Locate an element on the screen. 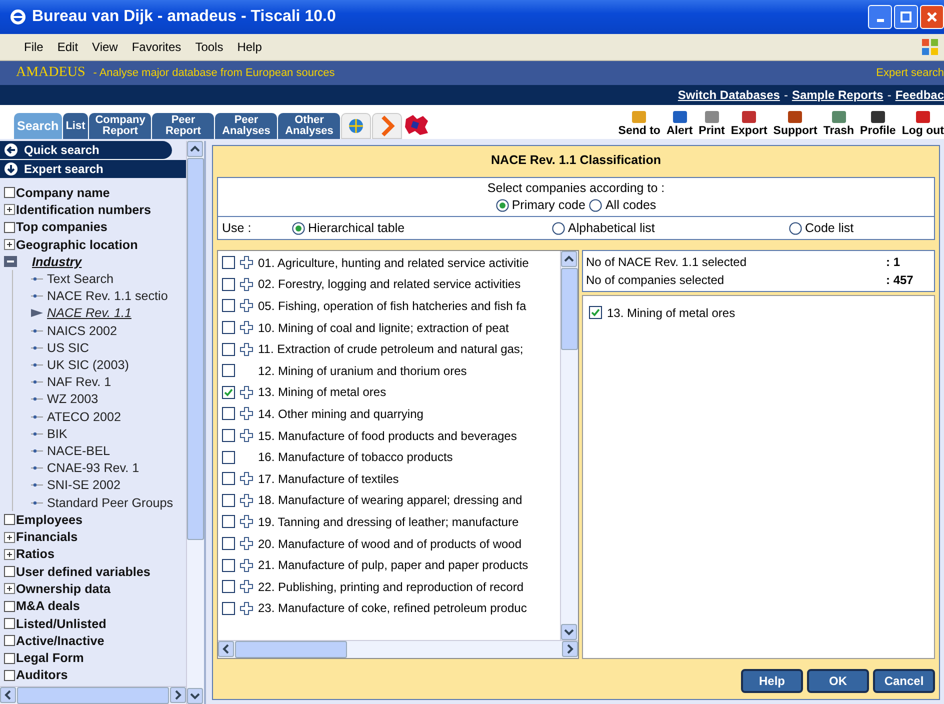 This screenshot has width=944, height=704. criteria-item: Auditors is located at coordinates (42, 675).